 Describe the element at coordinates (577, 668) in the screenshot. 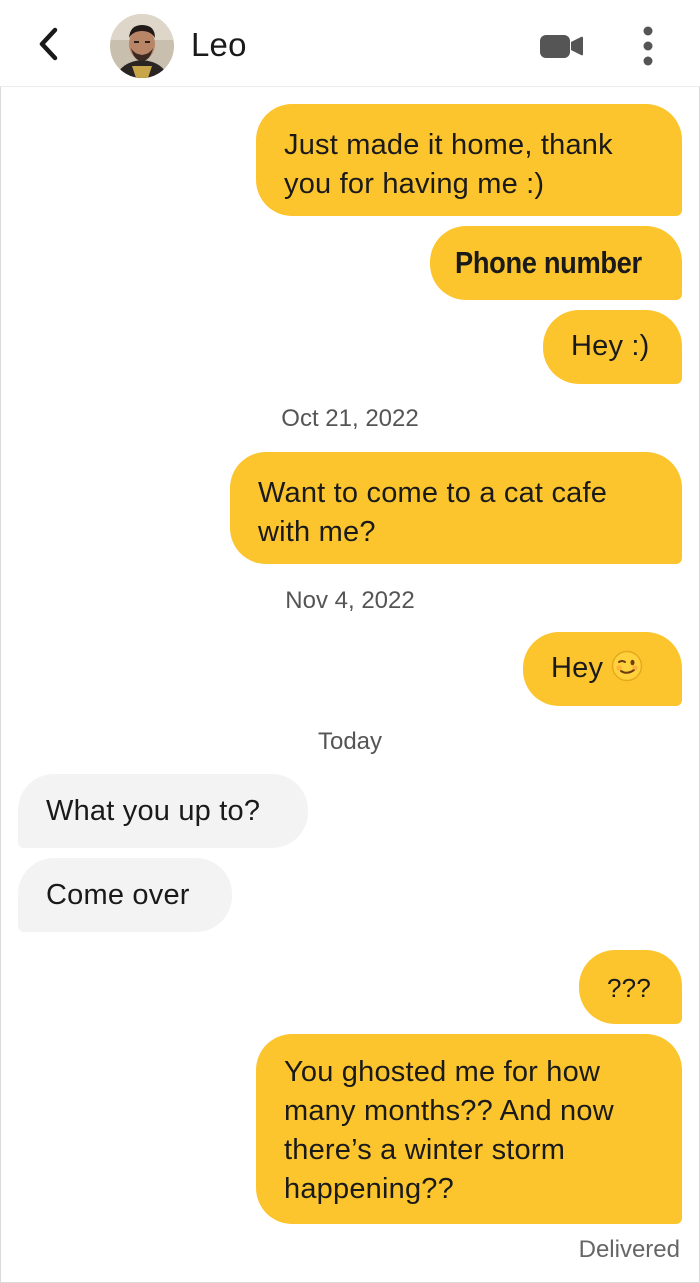

I see `message-text: Hey` at that location.